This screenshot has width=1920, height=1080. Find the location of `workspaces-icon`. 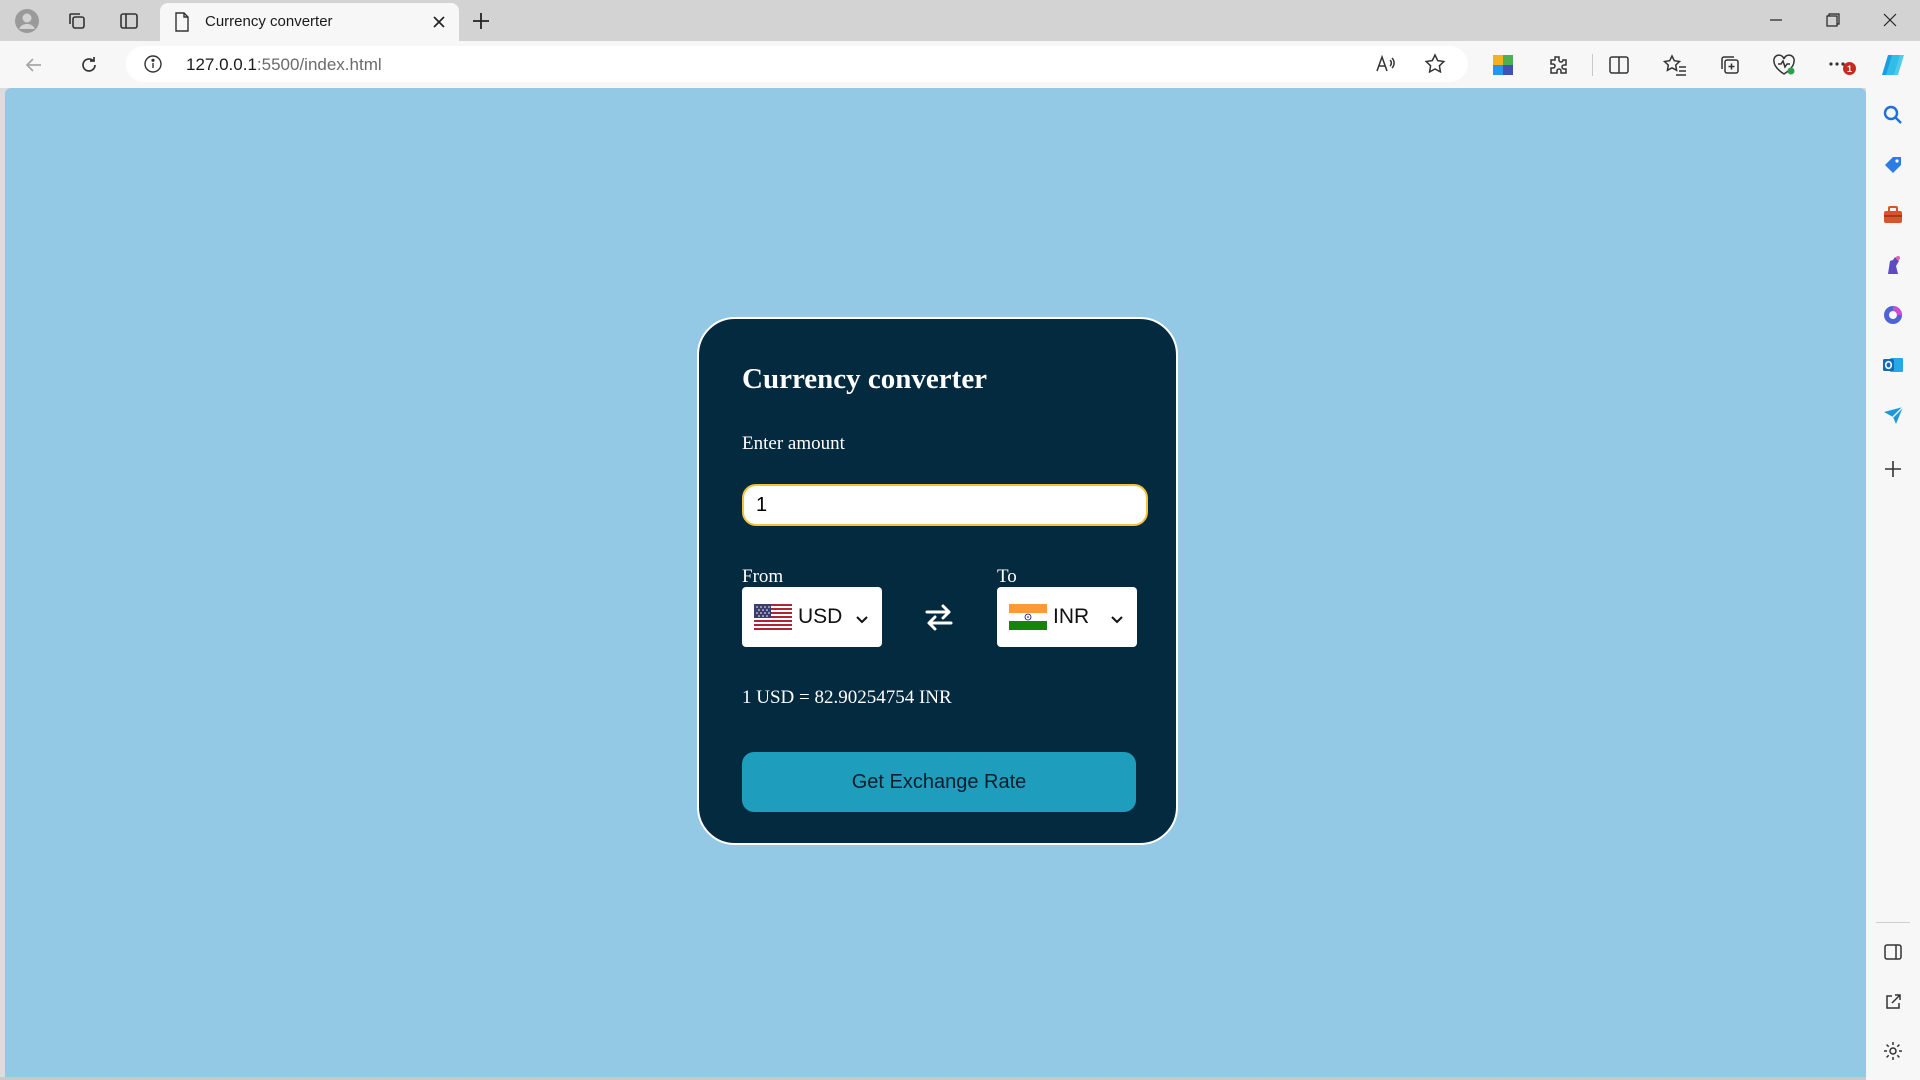

workspaces-icon is located at coordinates (77, 21).